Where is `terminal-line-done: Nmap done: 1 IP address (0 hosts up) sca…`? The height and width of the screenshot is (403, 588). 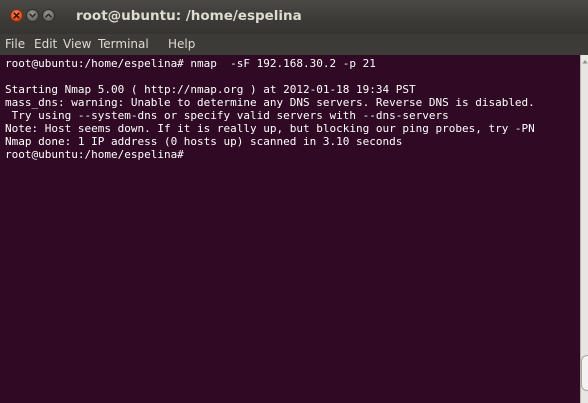 terminal-line-done: Nmap done: 1 IP address (0 hosts up) sca… is located at coordinates (204, 141).